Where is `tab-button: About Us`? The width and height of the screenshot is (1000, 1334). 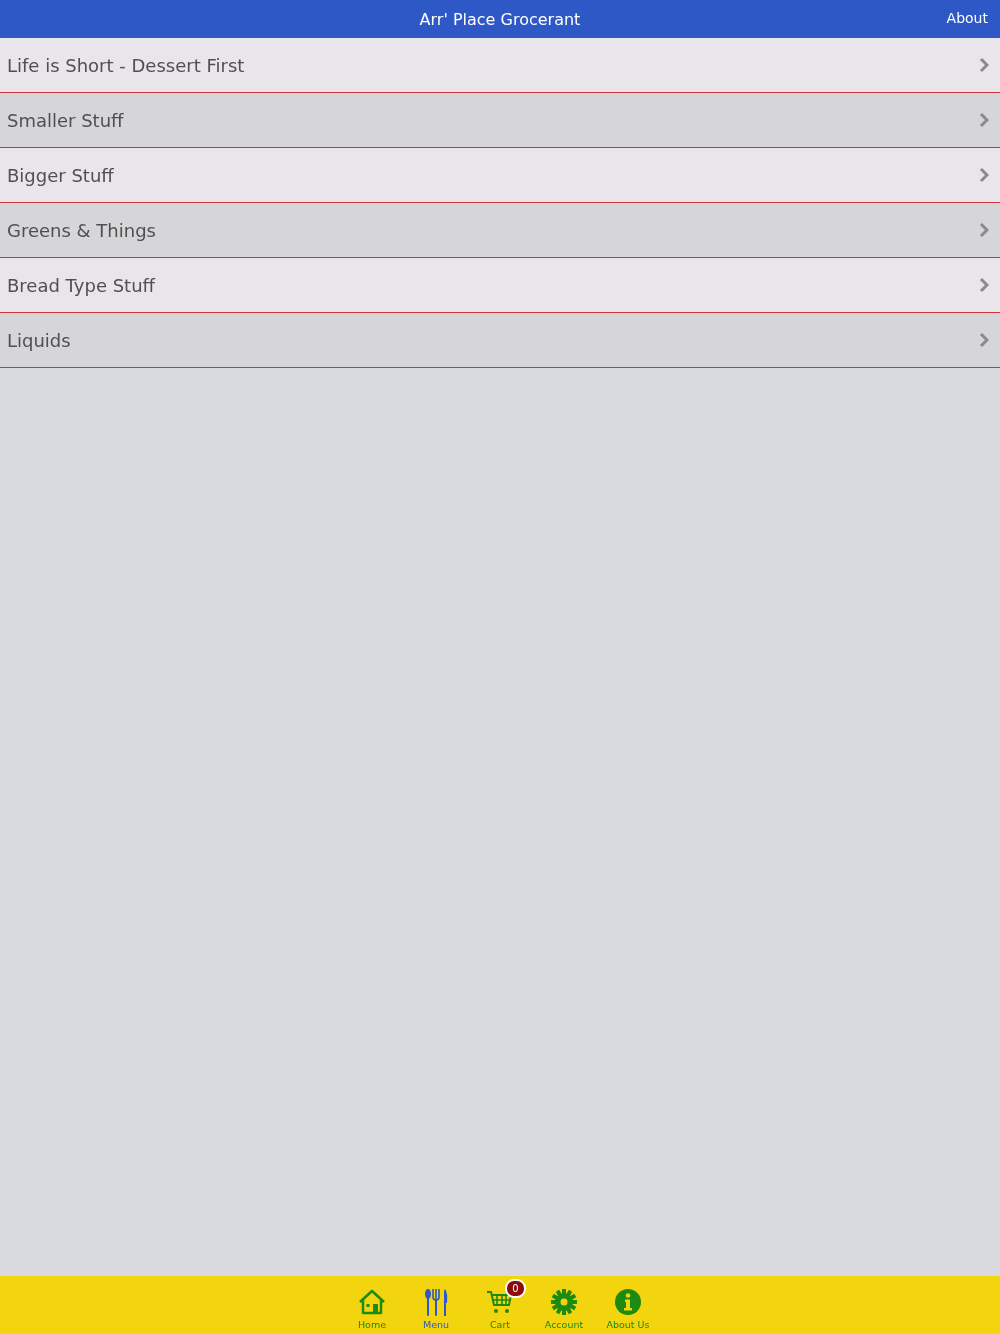 tab-button: About Us is located at coordinates (628, 1305).